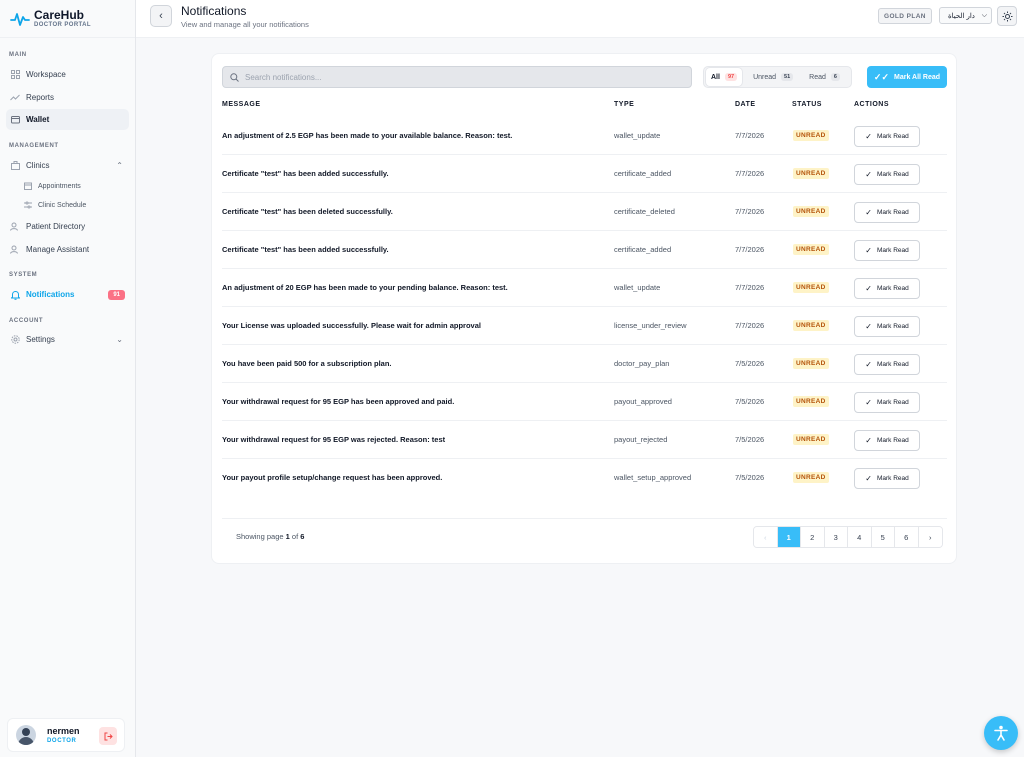  Describe the element at coordinates (836, 537) in the screenshot. I see `page-button-3: 3` at that location.